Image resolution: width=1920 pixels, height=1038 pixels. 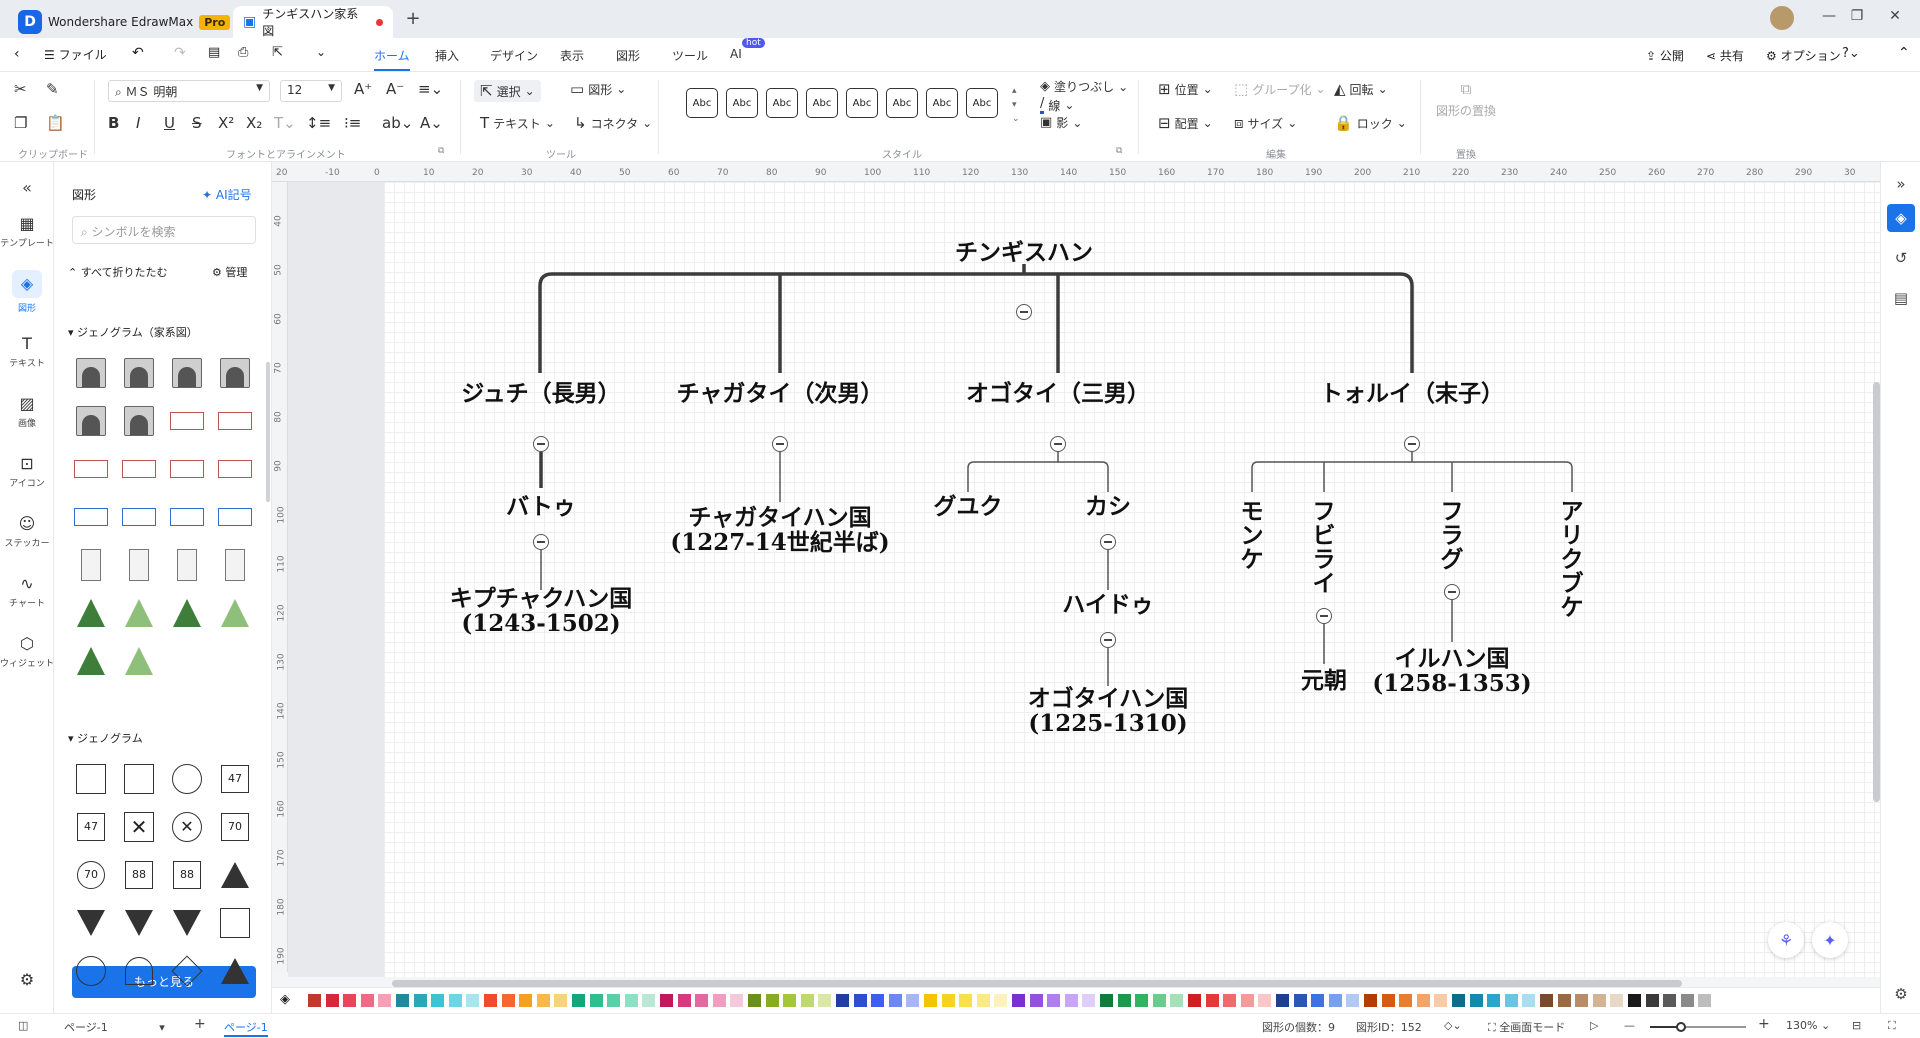 I want to click on node-batu: バトゥ, so click(x=541, y=506).